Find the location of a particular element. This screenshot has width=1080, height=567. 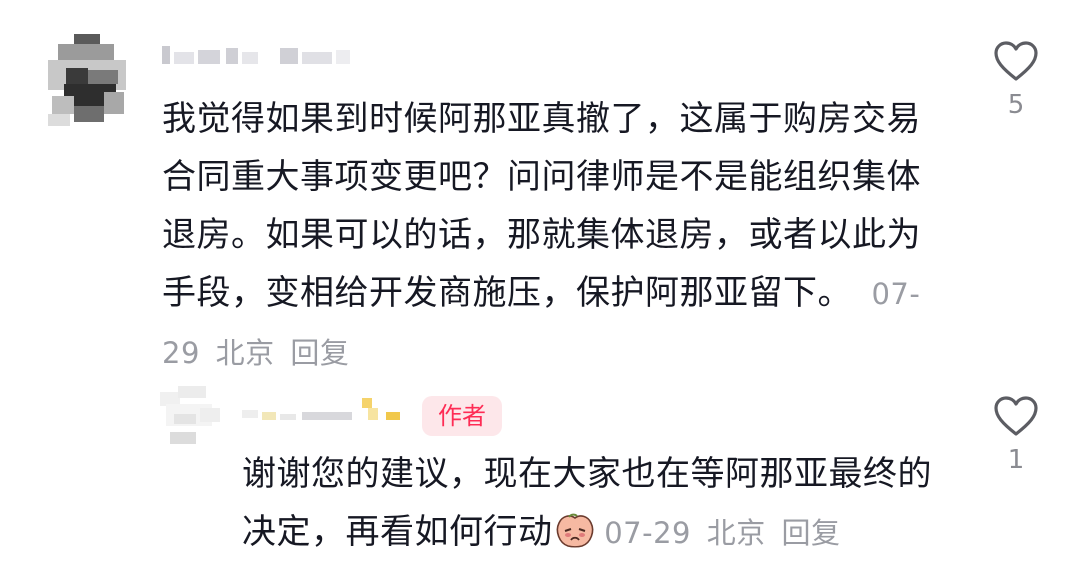

author-username-blurred is located at coordinates (325, 411).